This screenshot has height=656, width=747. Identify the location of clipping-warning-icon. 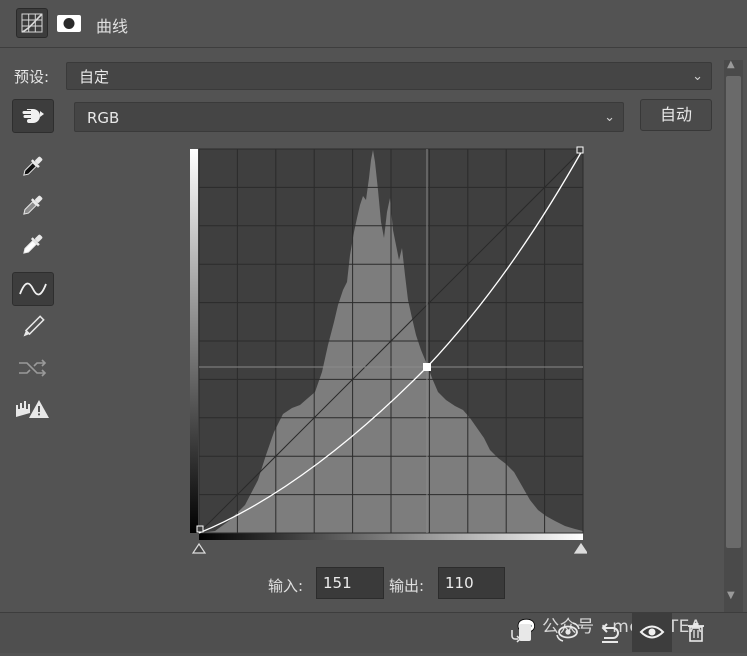
(33, 410).